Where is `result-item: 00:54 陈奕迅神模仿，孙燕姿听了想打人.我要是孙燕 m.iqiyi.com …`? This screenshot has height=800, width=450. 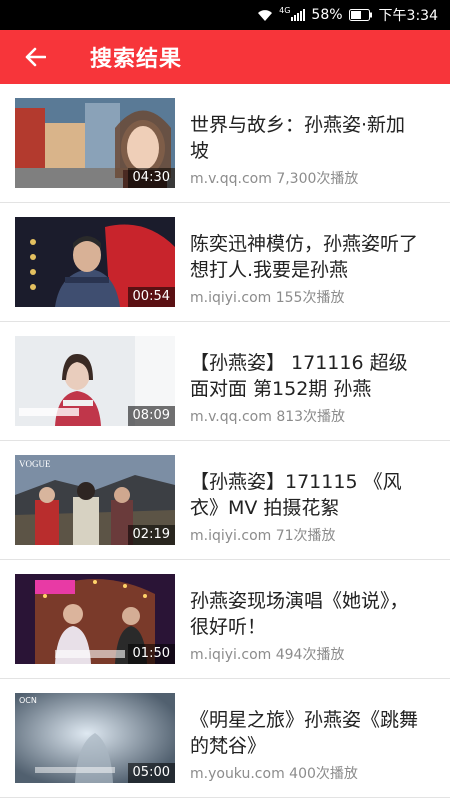
result-item: 00:54 陈奕迅神模仿，孙燕姿听了想打人.我要是孙燕 m.iqiyi.com … is located at coordinates (225, 262).